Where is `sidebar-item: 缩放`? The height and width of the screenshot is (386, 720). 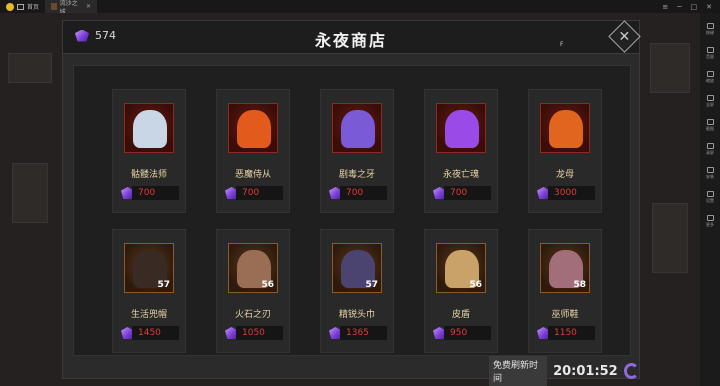 sidebar-item: 缩放 is located at coordinates (710, 81).